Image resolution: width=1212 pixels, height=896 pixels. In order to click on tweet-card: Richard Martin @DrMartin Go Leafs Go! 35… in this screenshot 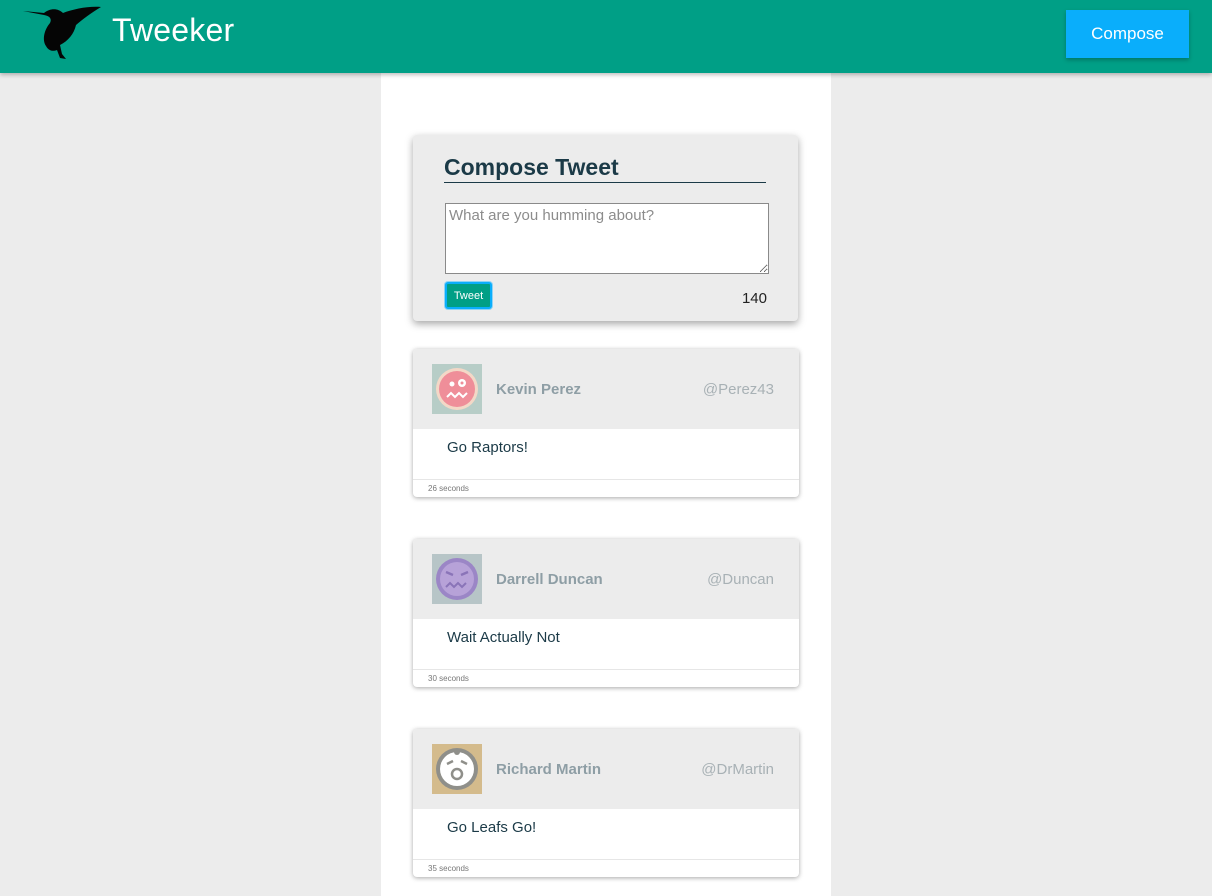, I will do `click(606, 803)`.